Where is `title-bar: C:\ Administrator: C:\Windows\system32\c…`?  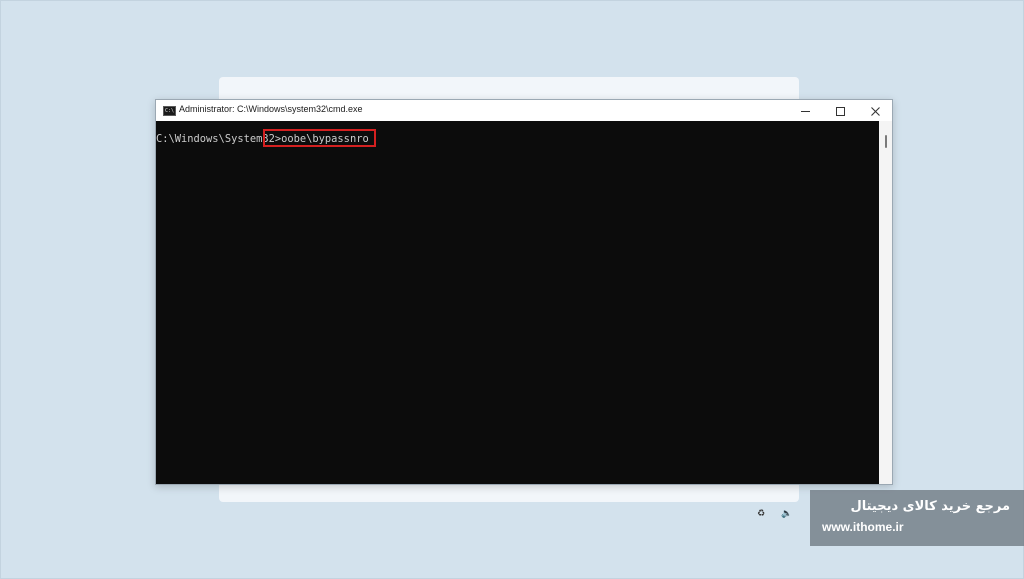 title-bar: C:\ Administrator: C:\Windows\system32\c… is located at coordinates (524, 110).